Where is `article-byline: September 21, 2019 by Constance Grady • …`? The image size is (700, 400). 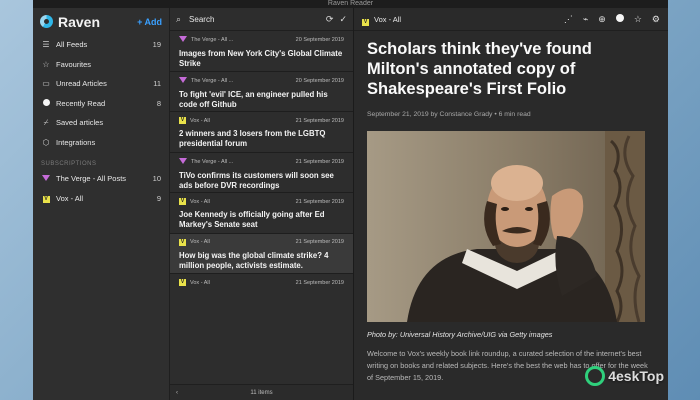
article-byline: September 21, 2019 by Constance Grady • … is located at coordinates (449, 114).